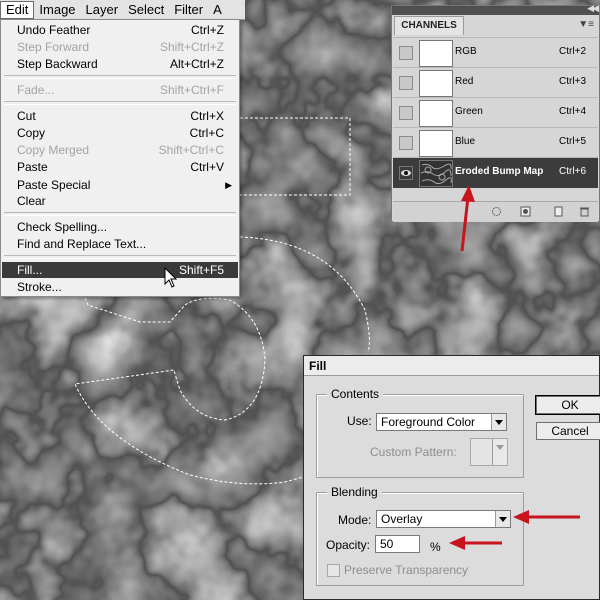  Describe the element at coordinates (17, 9) in the screenshot. I see `menu-edit: Edit` at that location.